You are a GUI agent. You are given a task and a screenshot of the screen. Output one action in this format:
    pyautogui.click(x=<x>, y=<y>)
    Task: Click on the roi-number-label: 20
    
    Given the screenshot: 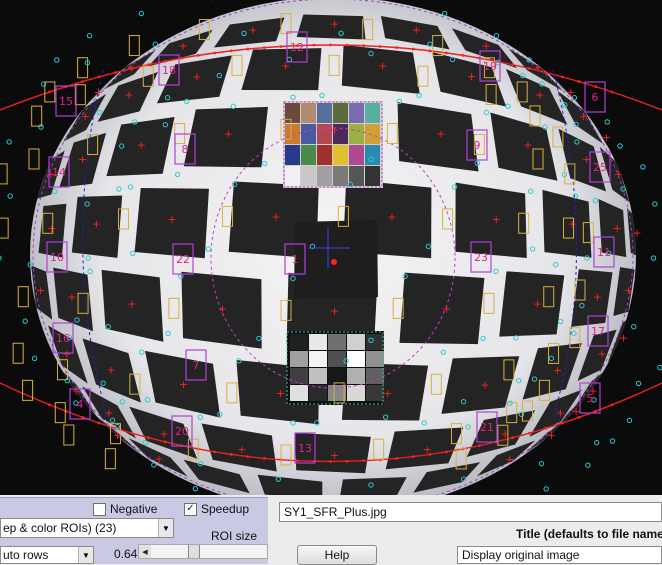 What is the action you would take?
    pyautogui.click(x=182, y=431)
    